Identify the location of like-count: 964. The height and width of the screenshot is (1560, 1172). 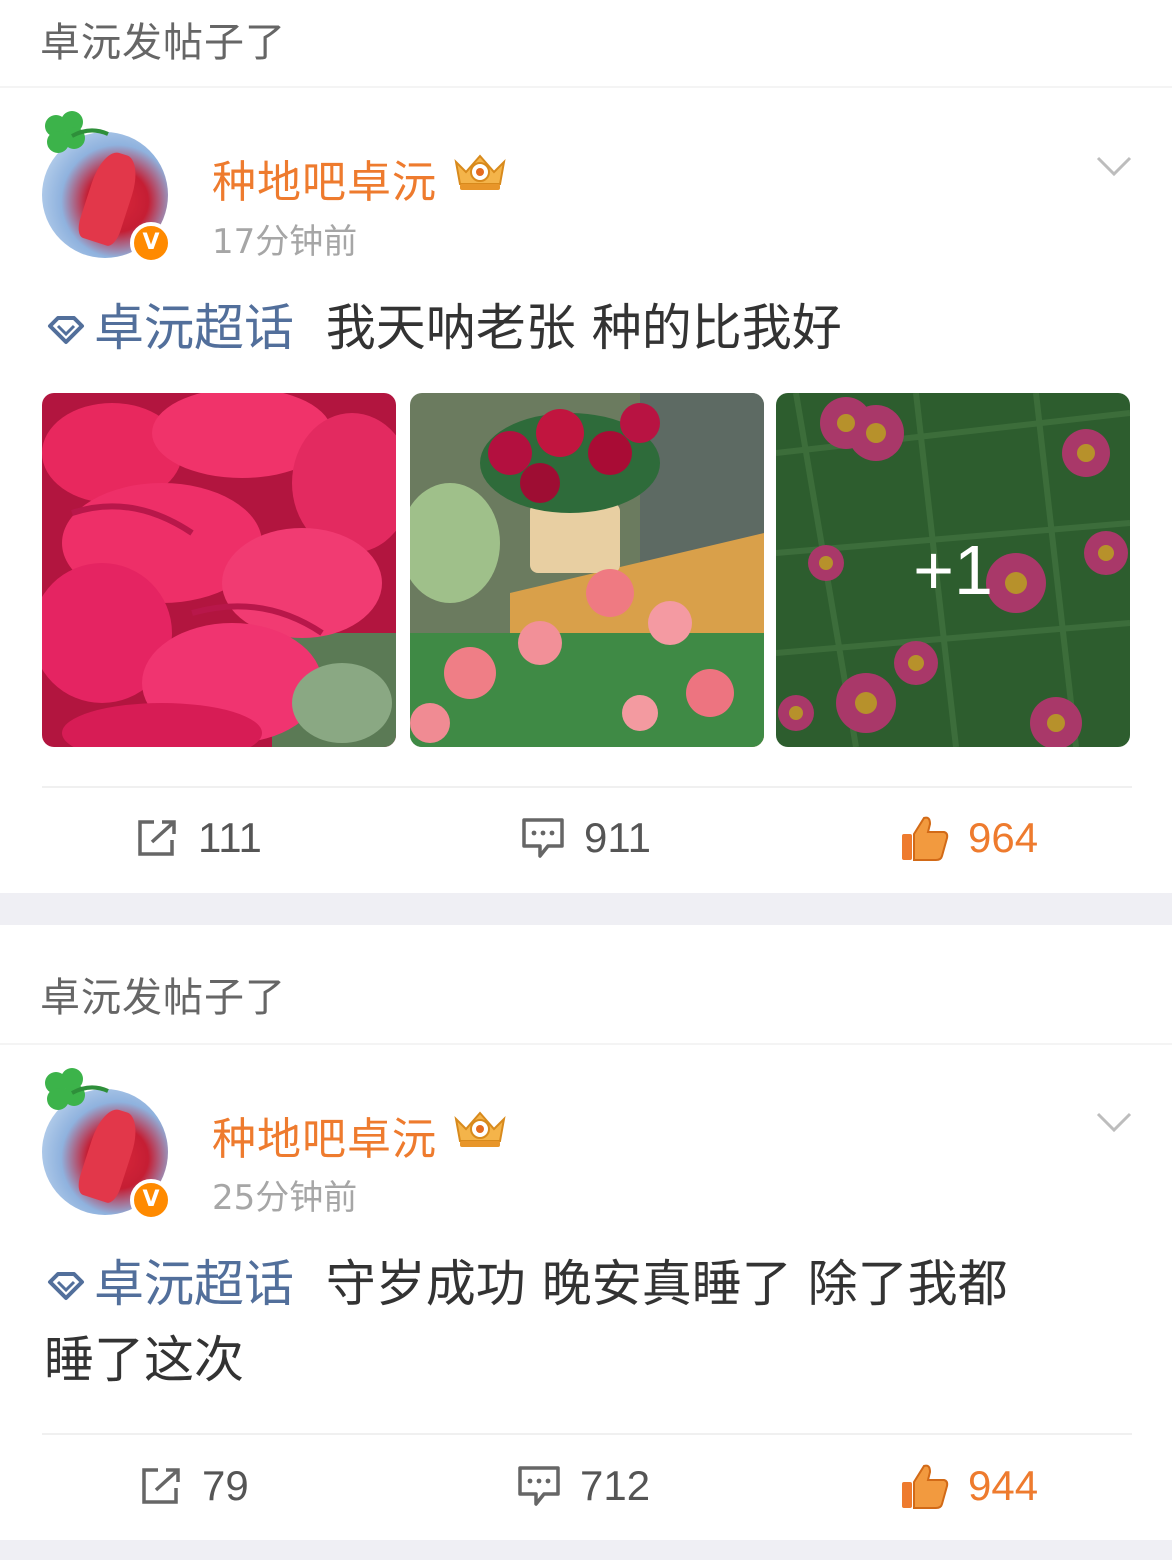
(1003, 837).